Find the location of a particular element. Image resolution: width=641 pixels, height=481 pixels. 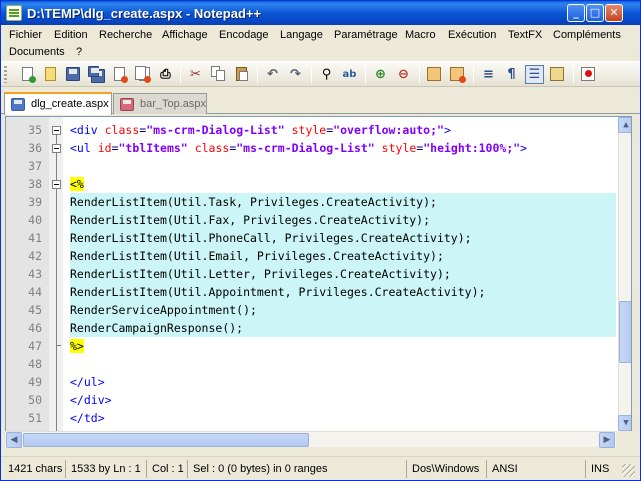

resize-grip is located at coordinates (628, 470).